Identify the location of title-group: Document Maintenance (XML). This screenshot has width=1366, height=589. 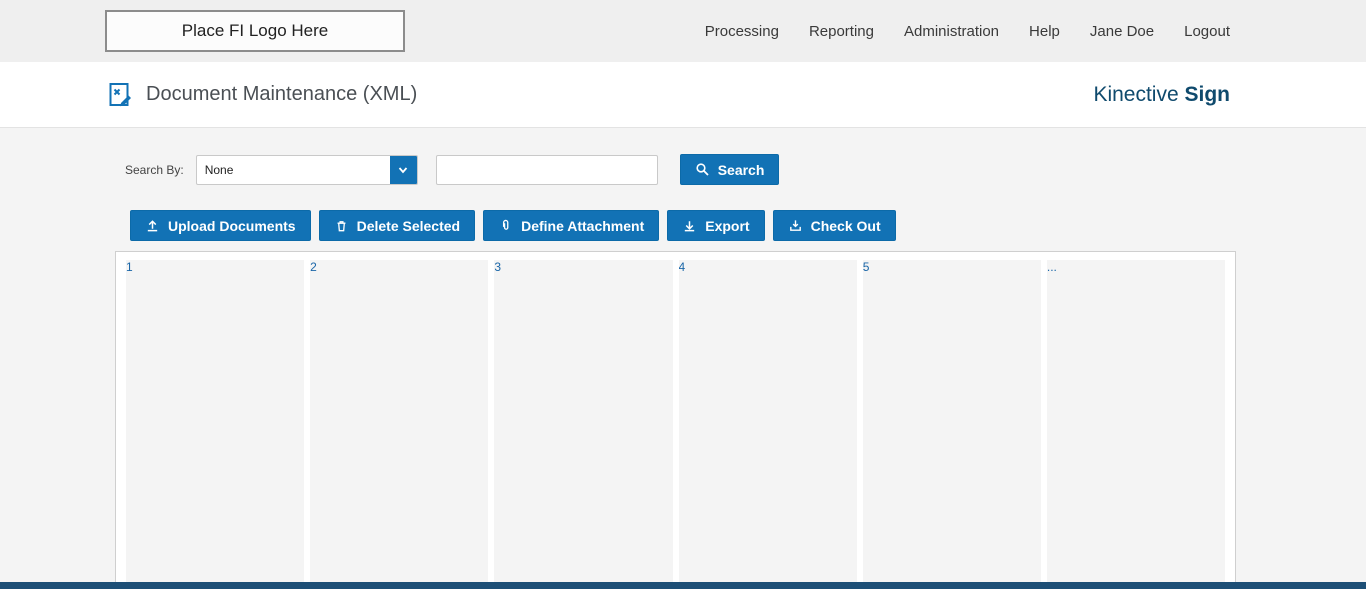
(262, 95).